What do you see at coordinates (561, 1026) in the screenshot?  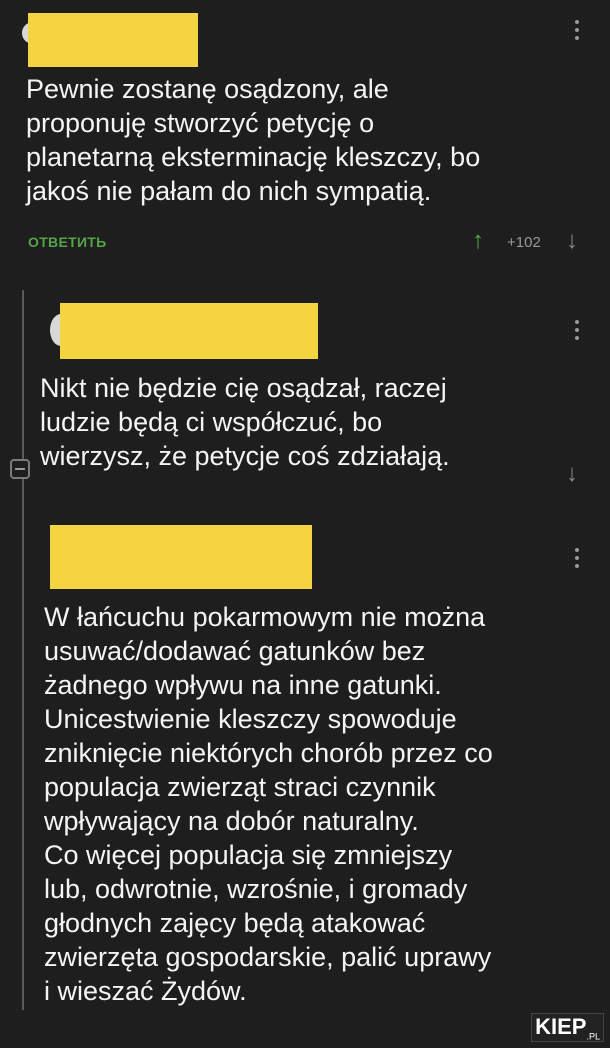 I see `watermark-main: KIEP` at bounding box center [561, 1026].